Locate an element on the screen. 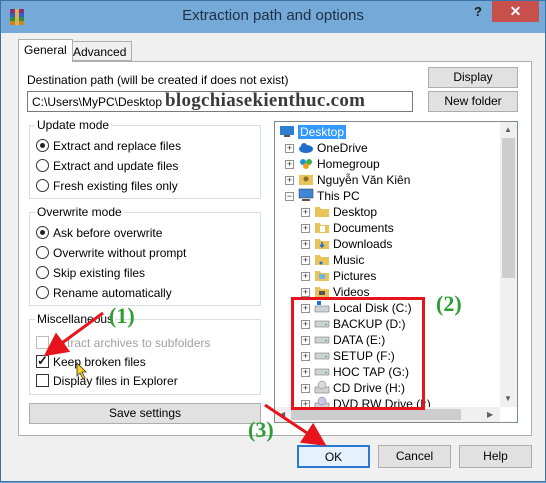  tab-general: General is located at coordinates (45, 50).